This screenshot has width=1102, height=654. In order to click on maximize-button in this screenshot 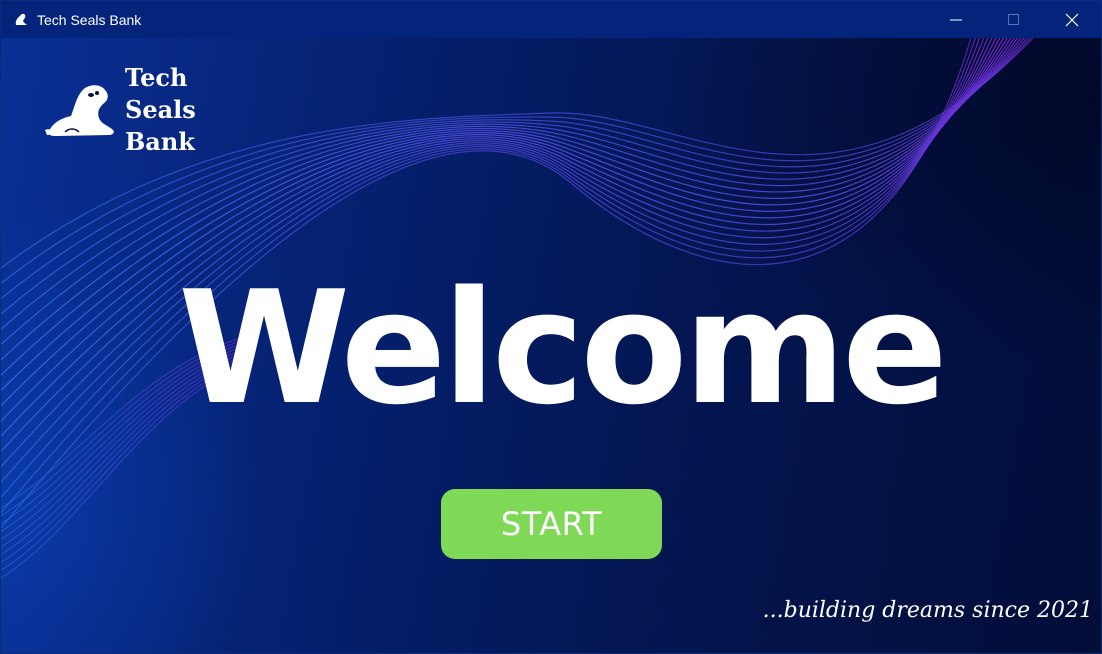, I will do `click(1014, 19)`.